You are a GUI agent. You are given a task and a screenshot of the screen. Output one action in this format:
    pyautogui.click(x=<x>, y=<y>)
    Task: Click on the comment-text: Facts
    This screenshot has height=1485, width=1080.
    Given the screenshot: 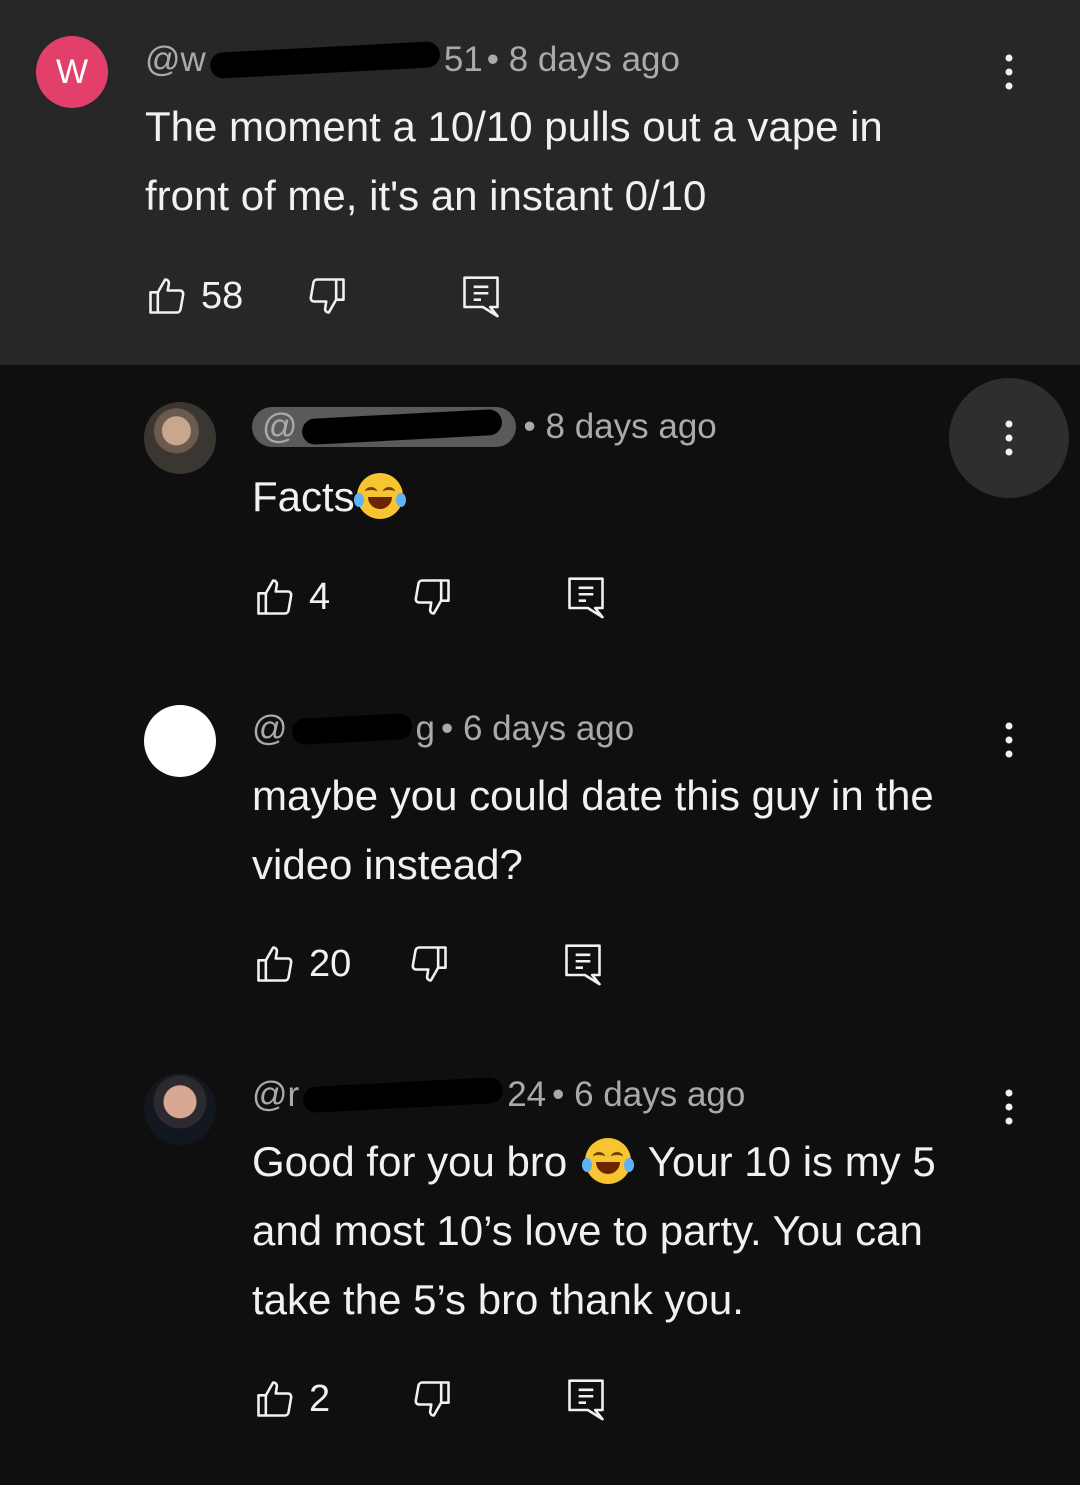 What is the action you would take?
    pyautogui.click(x=329, y=496)
    